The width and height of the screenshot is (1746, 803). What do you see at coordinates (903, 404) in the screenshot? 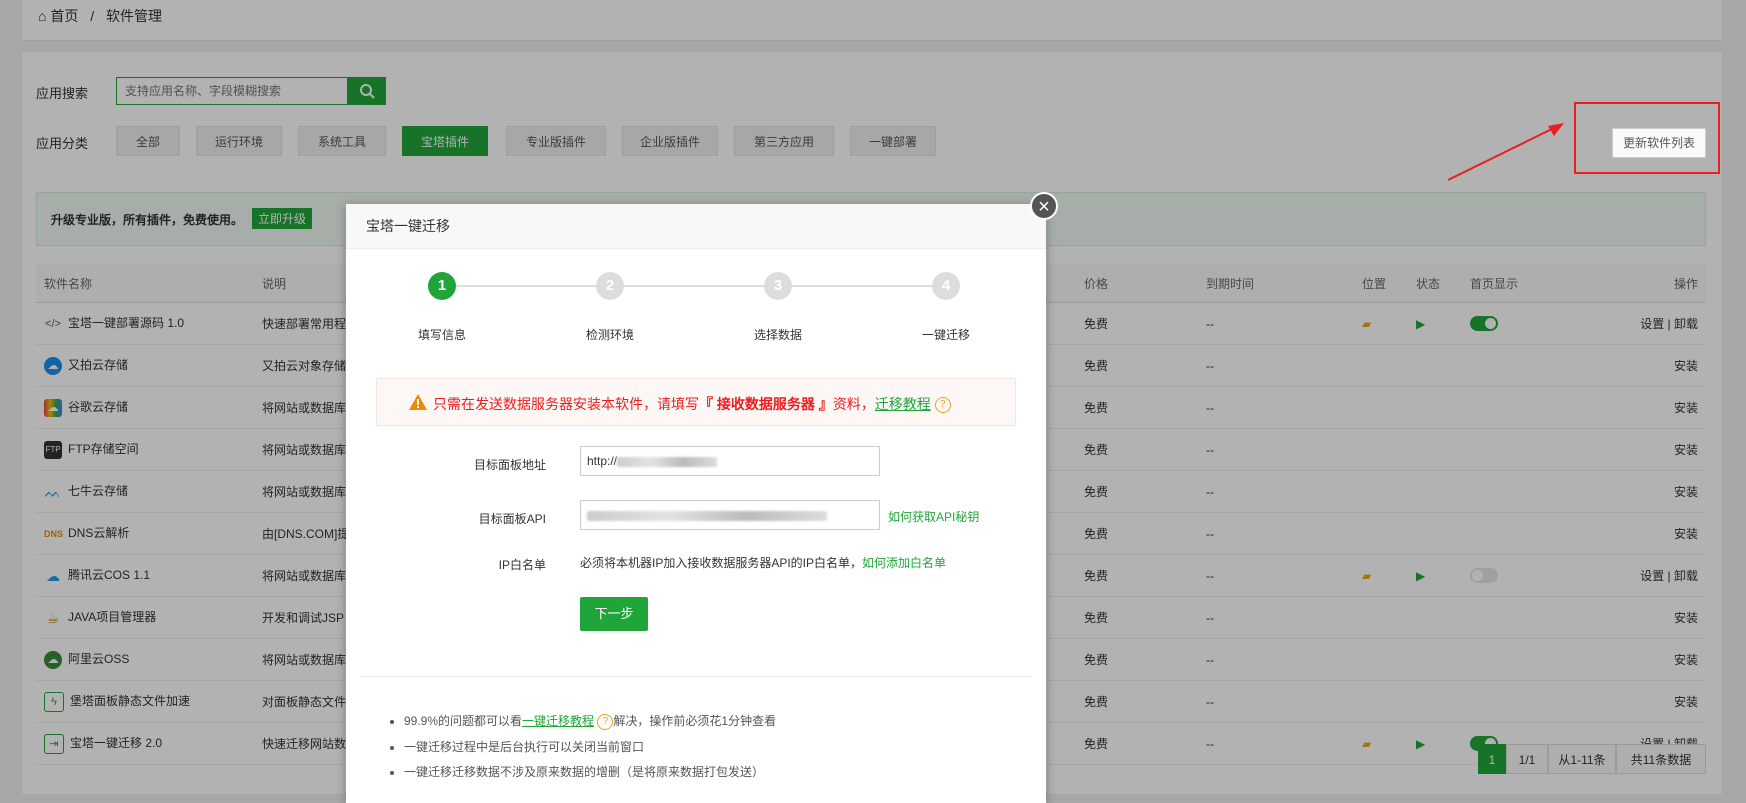
I see `migration-tutorial-link: 迁移教程` at bounding box center [903, 404].